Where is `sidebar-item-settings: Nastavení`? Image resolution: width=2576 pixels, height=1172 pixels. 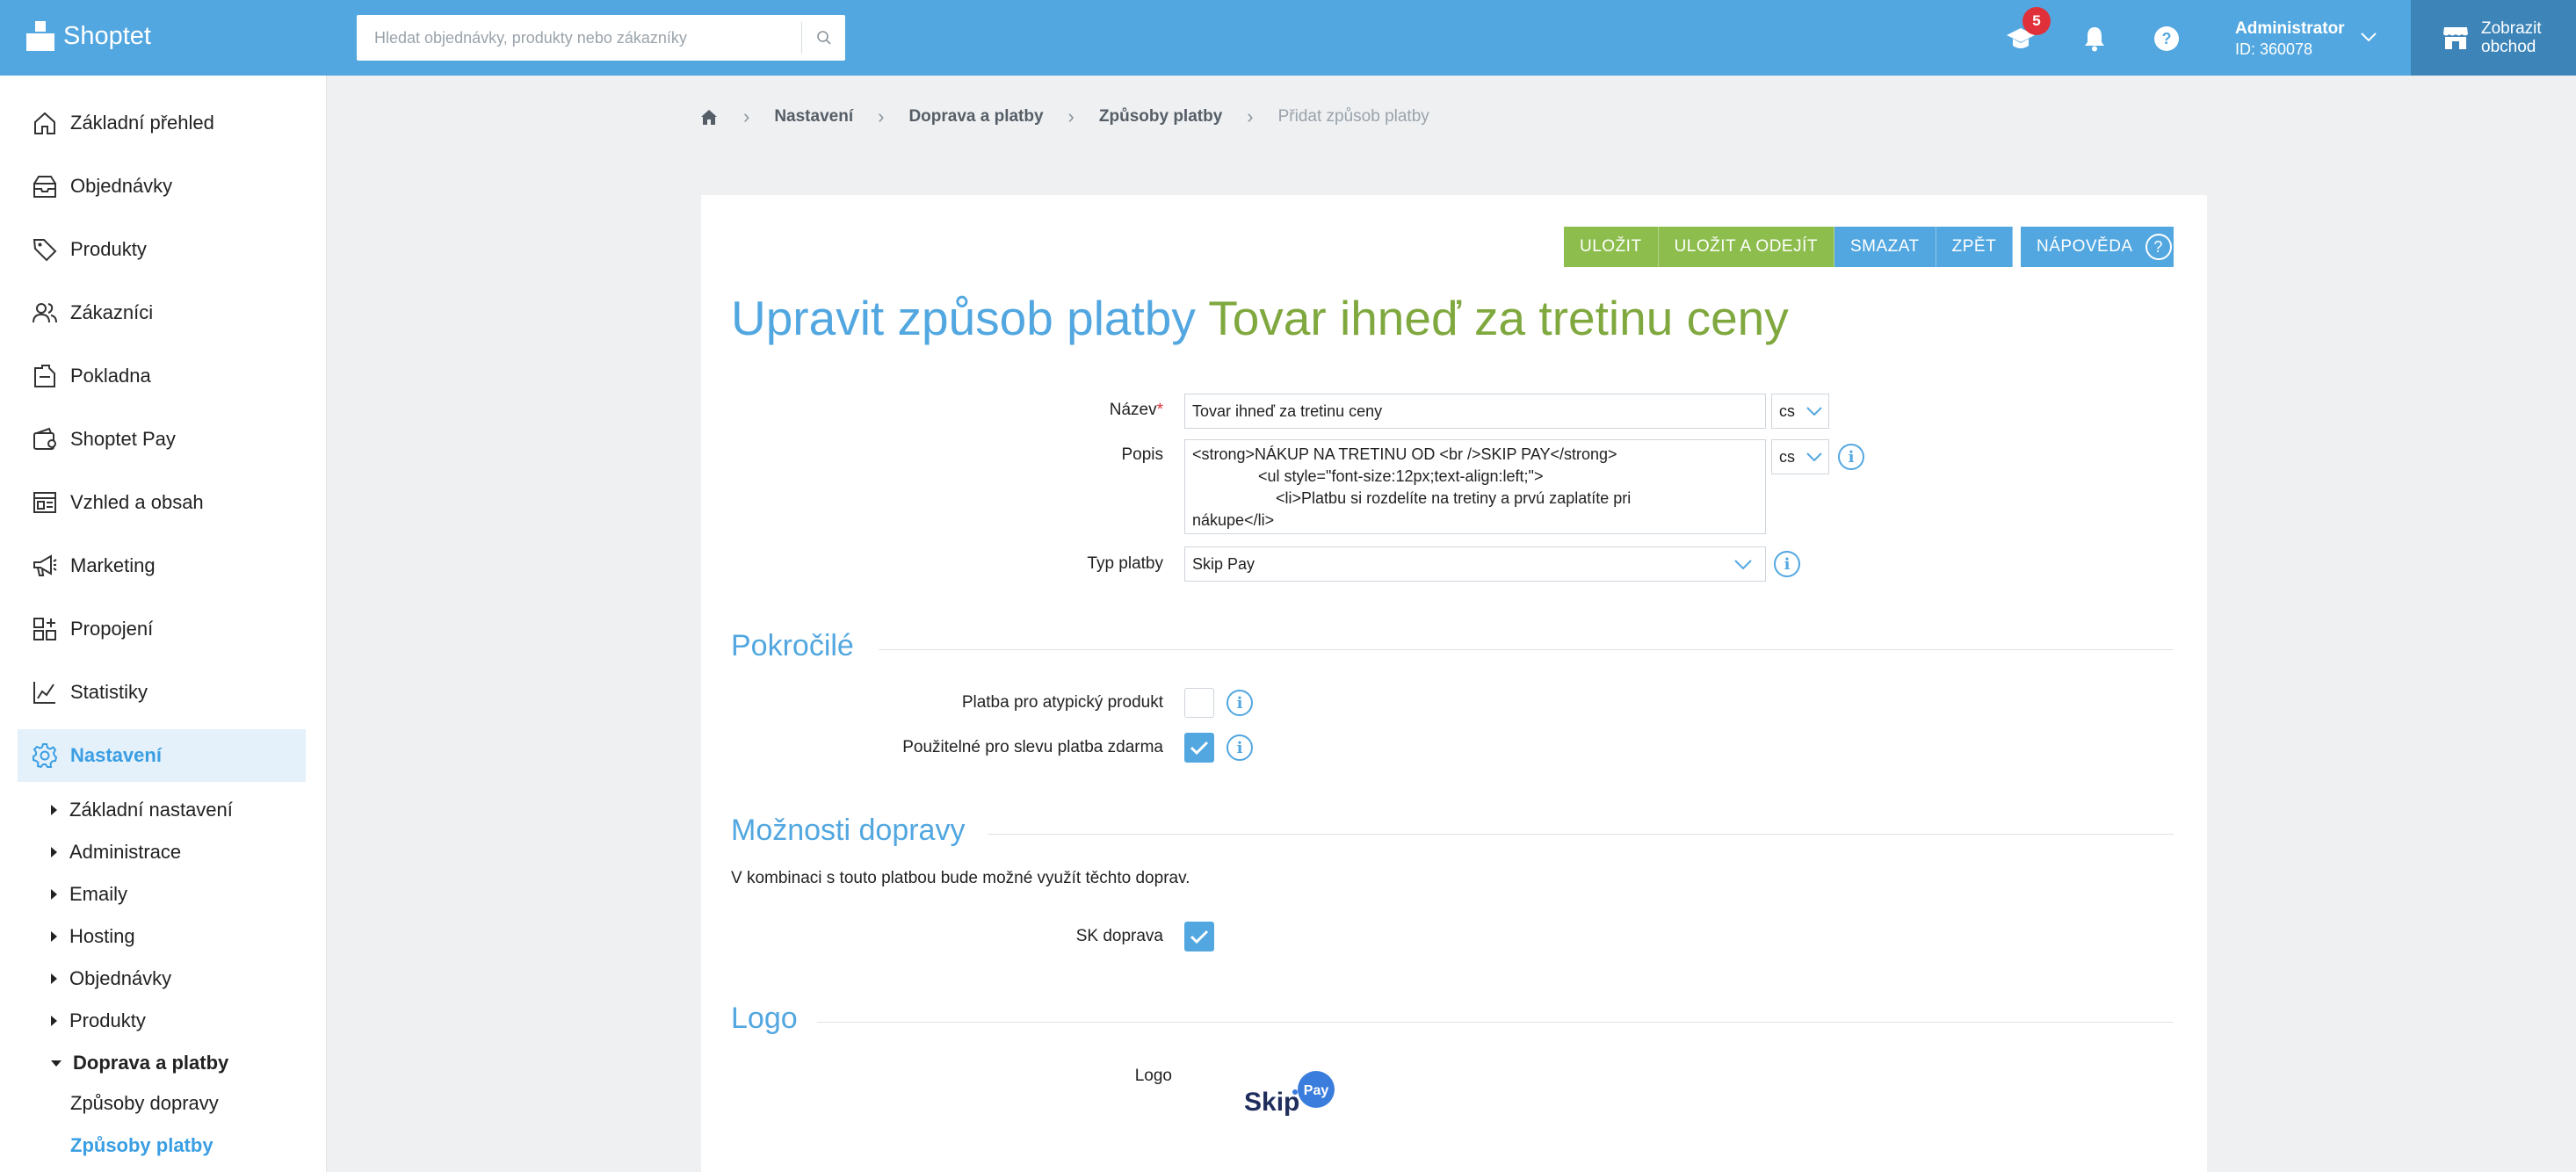
sidebar-item-settings: Nastavení is located at coordinates (162, 755).